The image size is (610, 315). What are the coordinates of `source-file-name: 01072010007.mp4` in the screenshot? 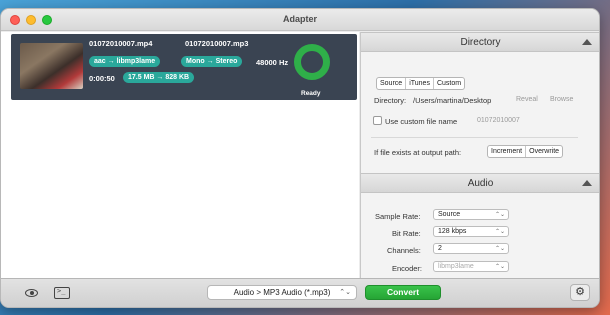 It's located at (121, 43).